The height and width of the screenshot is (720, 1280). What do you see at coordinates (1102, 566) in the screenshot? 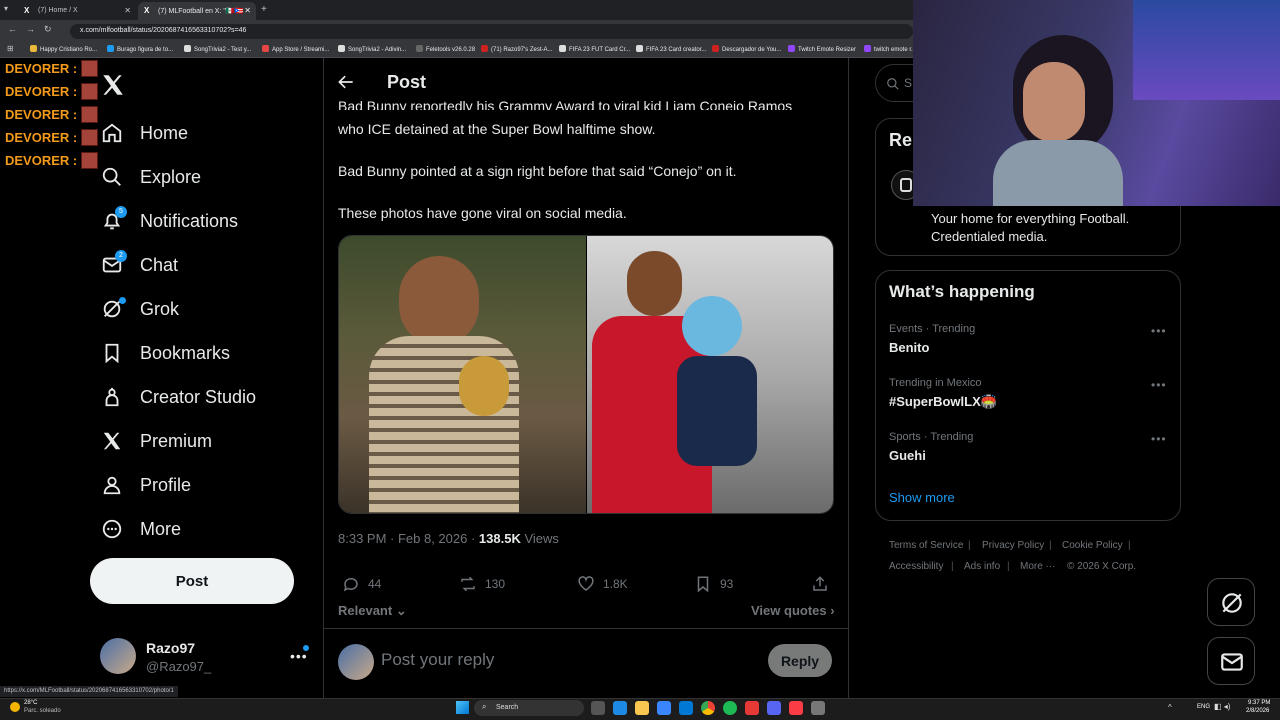
I see `copyright: © 2026 X Corp.` at bounding box center [1102, 566].